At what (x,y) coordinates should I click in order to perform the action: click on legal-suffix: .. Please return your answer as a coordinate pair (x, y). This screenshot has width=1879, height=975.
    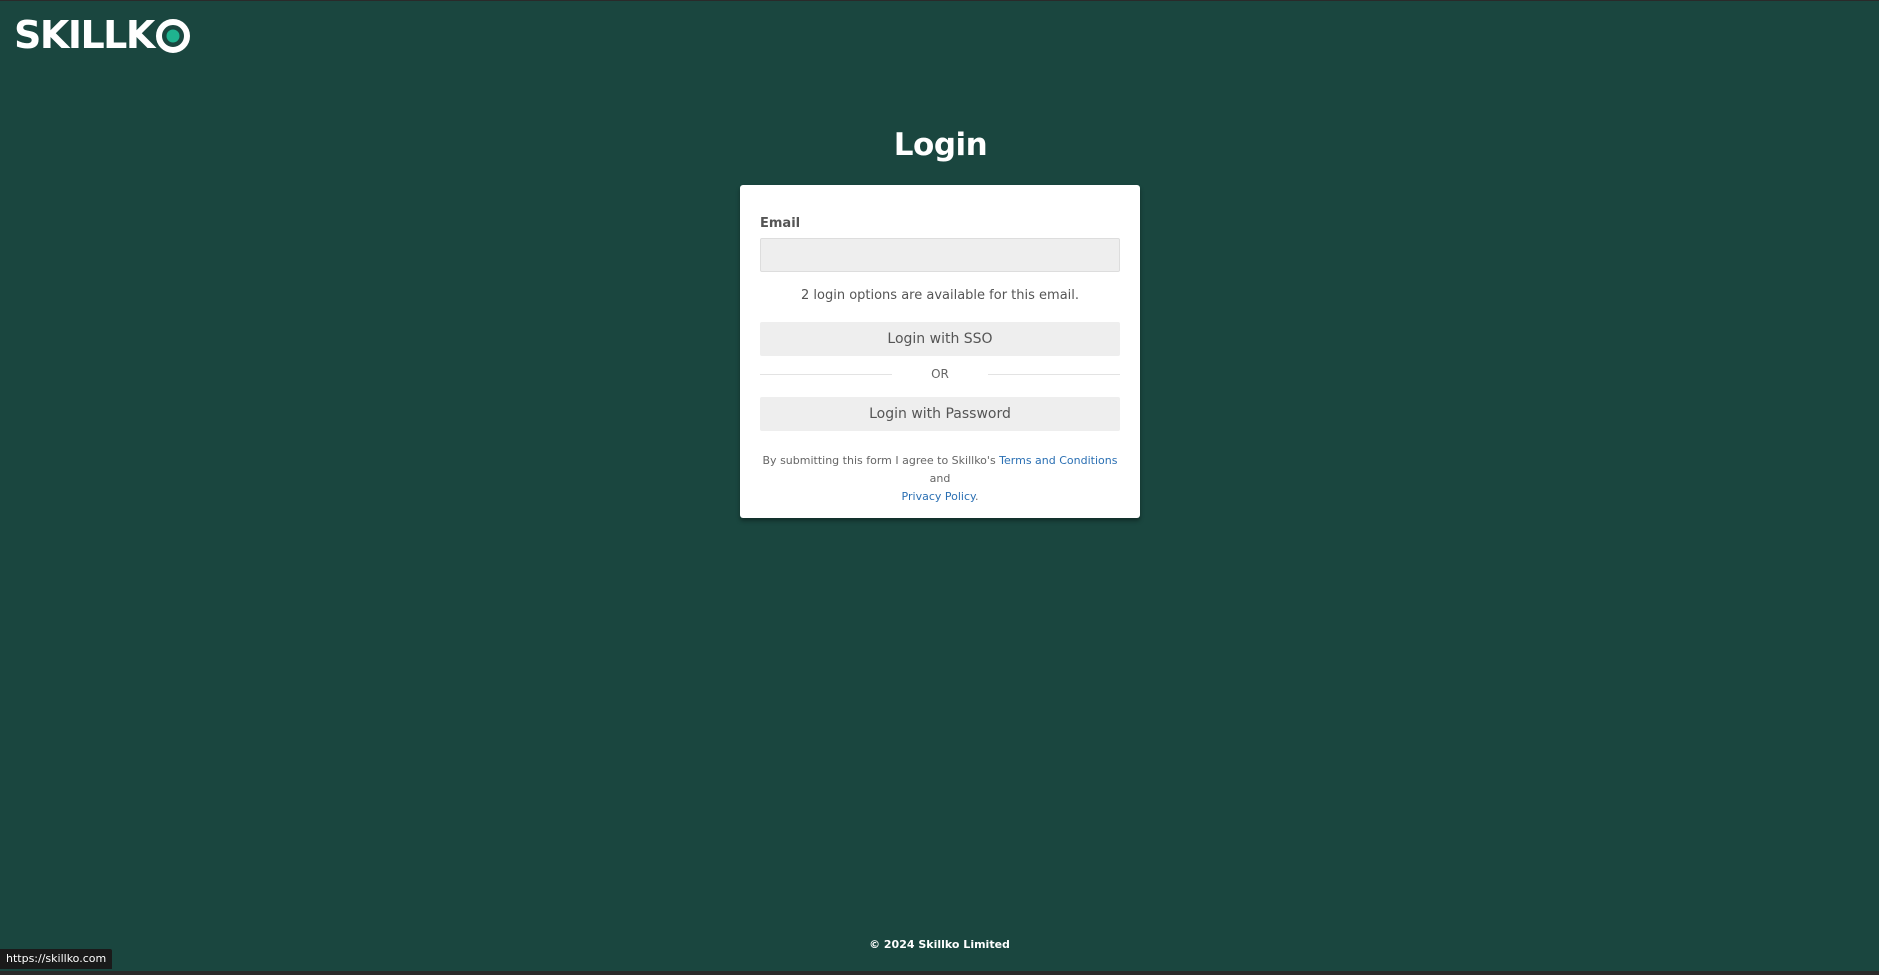
    Looking at the image, I should click on (976, 496).